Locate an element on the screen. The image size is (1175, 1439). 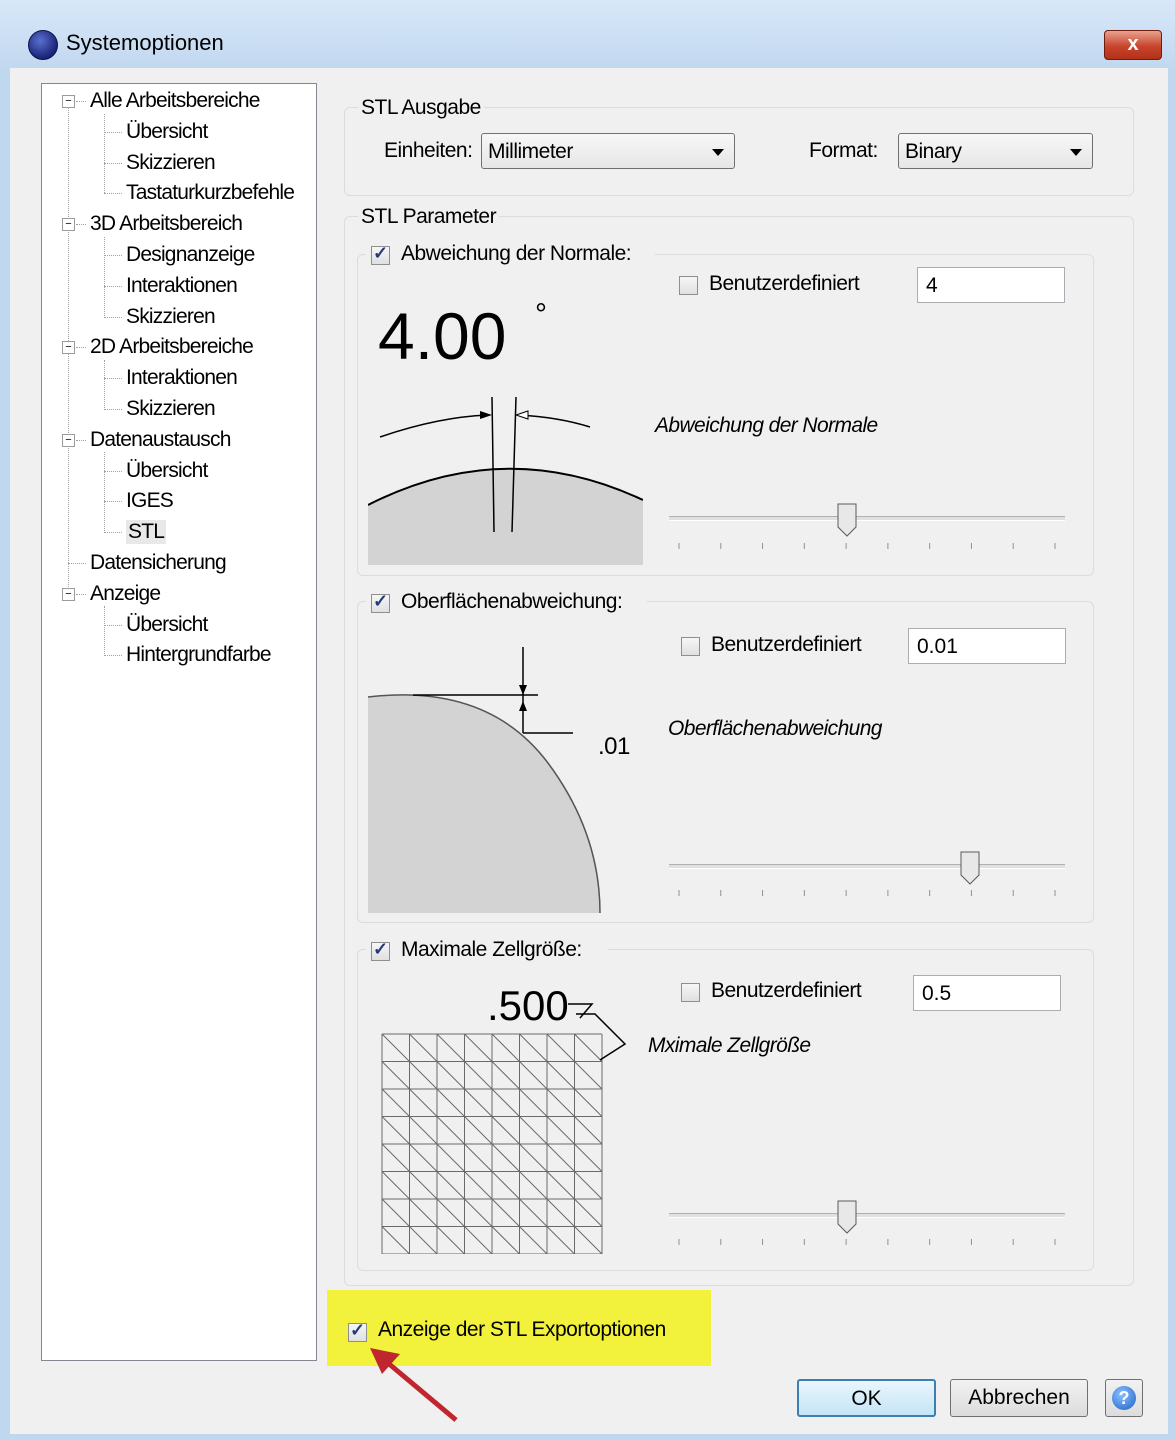
help-button: ? is located at coordinates (1124, 1398).